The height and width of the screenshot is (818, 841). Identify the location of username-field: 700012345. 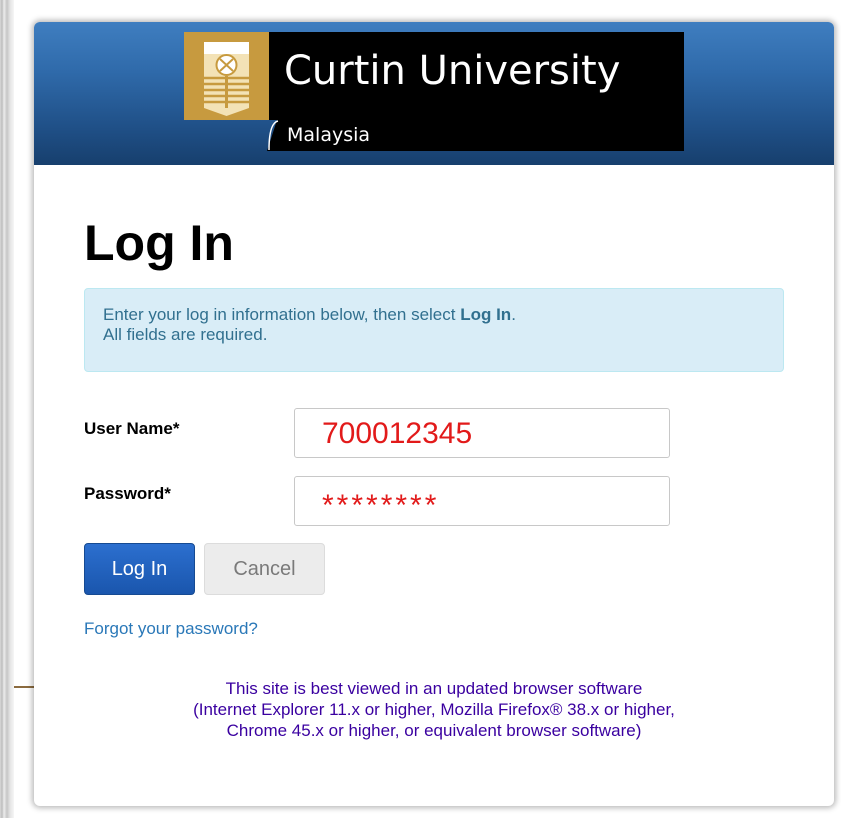
(482, 433).